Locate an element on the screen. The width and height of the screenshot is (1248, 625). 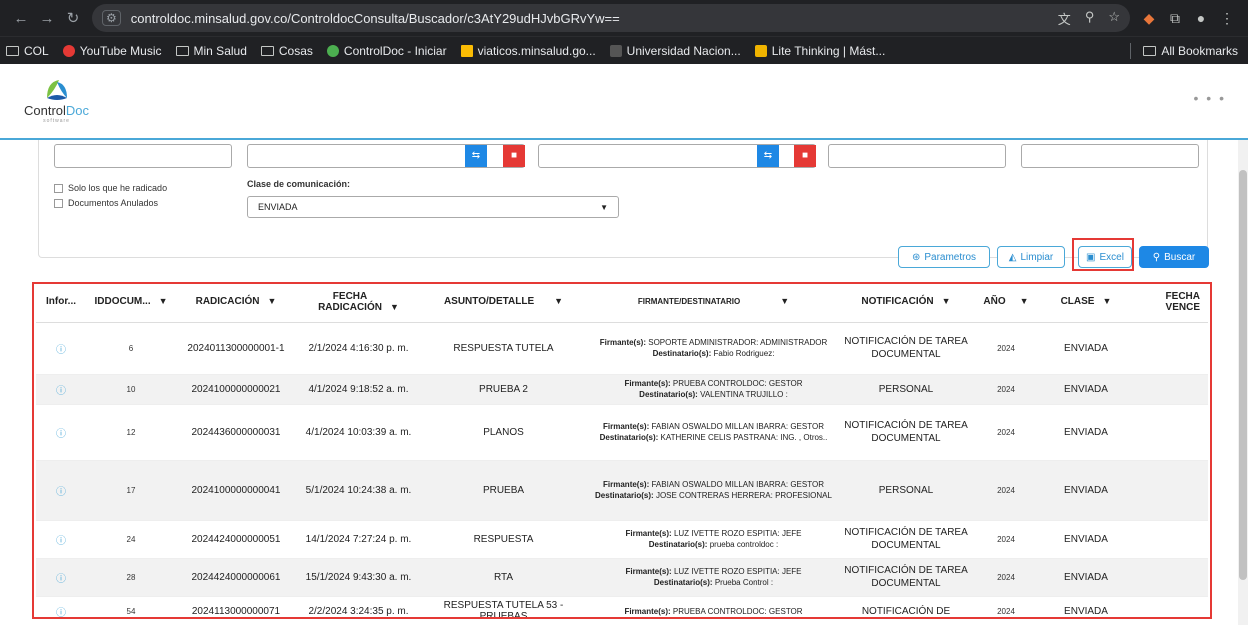
youtube-music-icon is located at coordinates (68, 50).